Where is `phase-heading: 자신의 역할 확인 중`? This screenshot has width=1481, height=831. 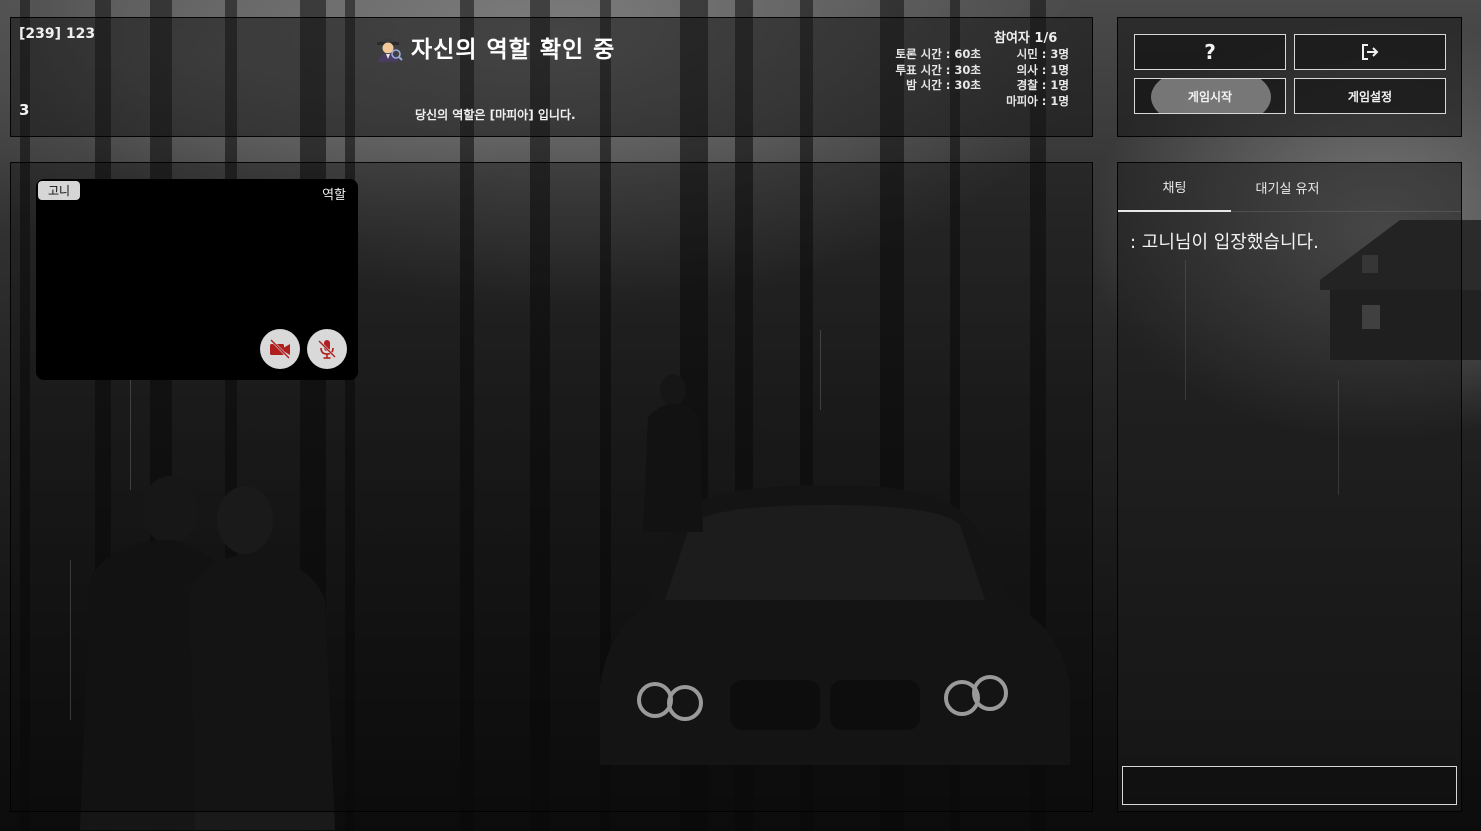
phase-heading: 자신의 역할 확인 중 is located at coordinates (494, 47).